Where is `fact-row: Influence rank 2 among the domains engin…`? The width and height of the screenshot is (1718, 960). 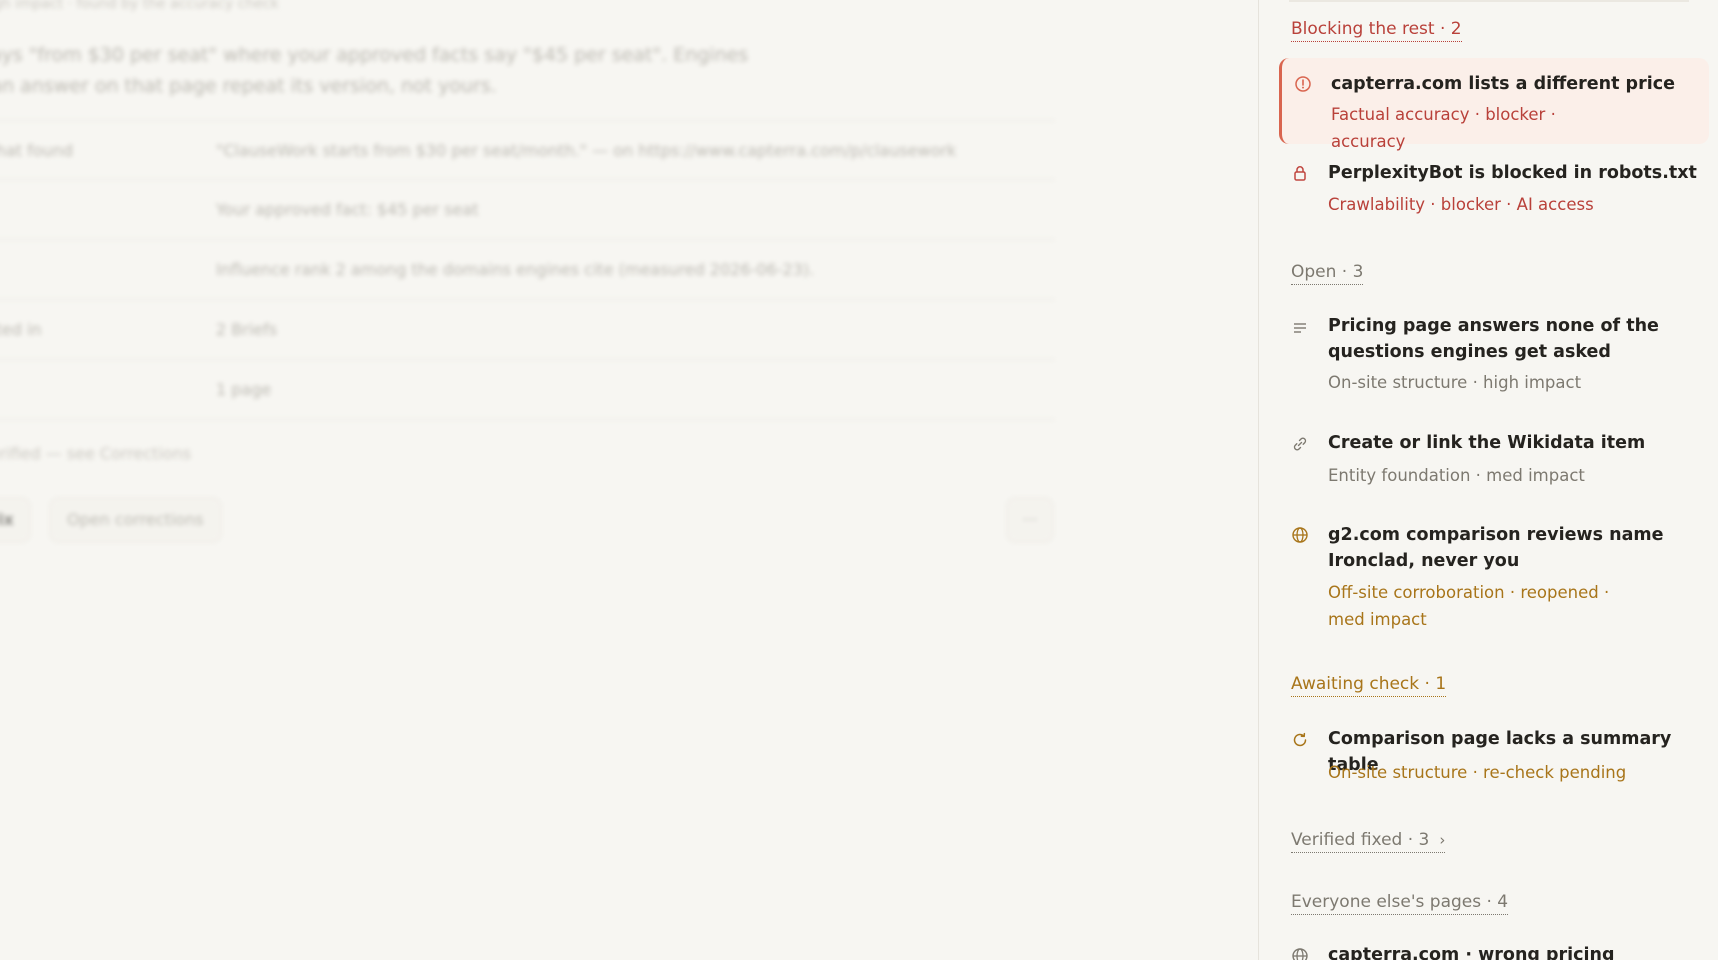 fact-row: Influence rank 2 among the domains engin… is located at coordinates (527, 270).